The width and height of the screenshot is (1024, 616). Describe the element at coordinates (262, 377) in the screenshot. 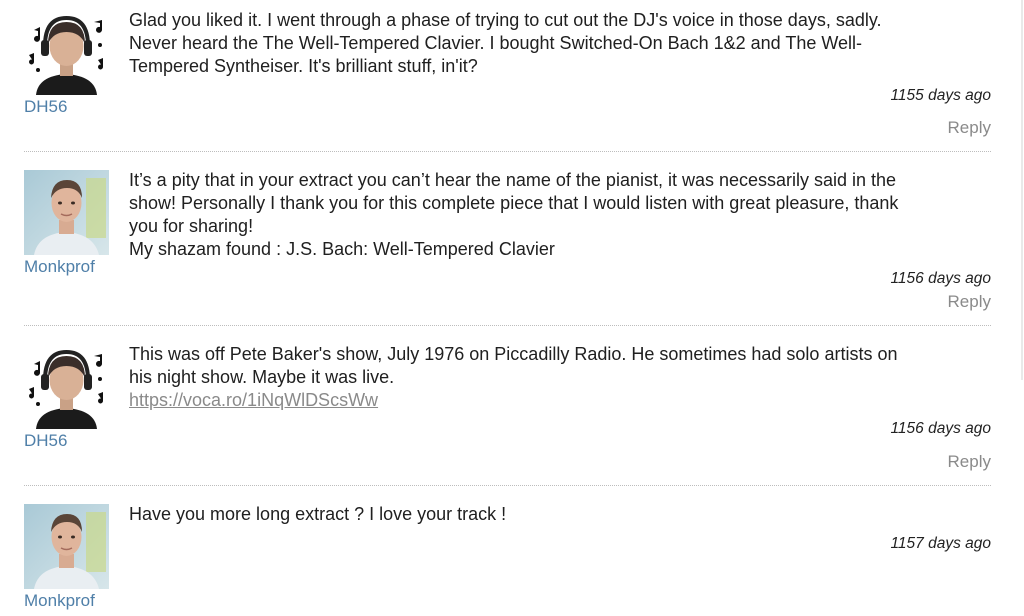

I see `comment-text-line: his night show. Maybe it was live.` at that location.